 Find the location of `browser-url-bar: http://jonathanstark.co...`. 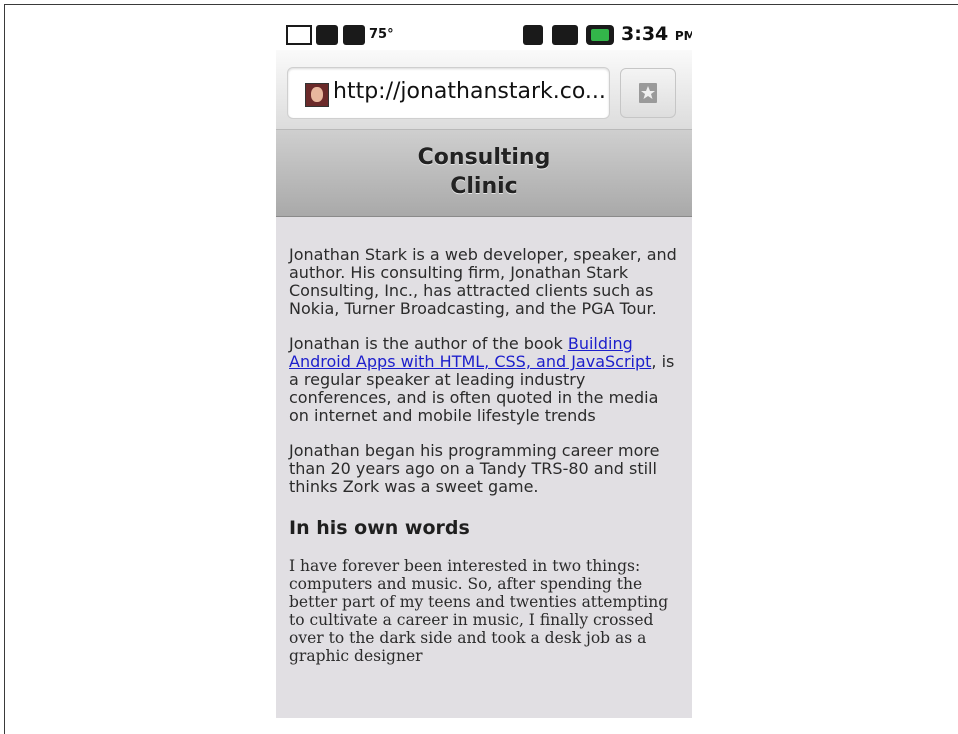

browser-url-bar: http://jonathanstark.co... is located at coordinates (484, 90).